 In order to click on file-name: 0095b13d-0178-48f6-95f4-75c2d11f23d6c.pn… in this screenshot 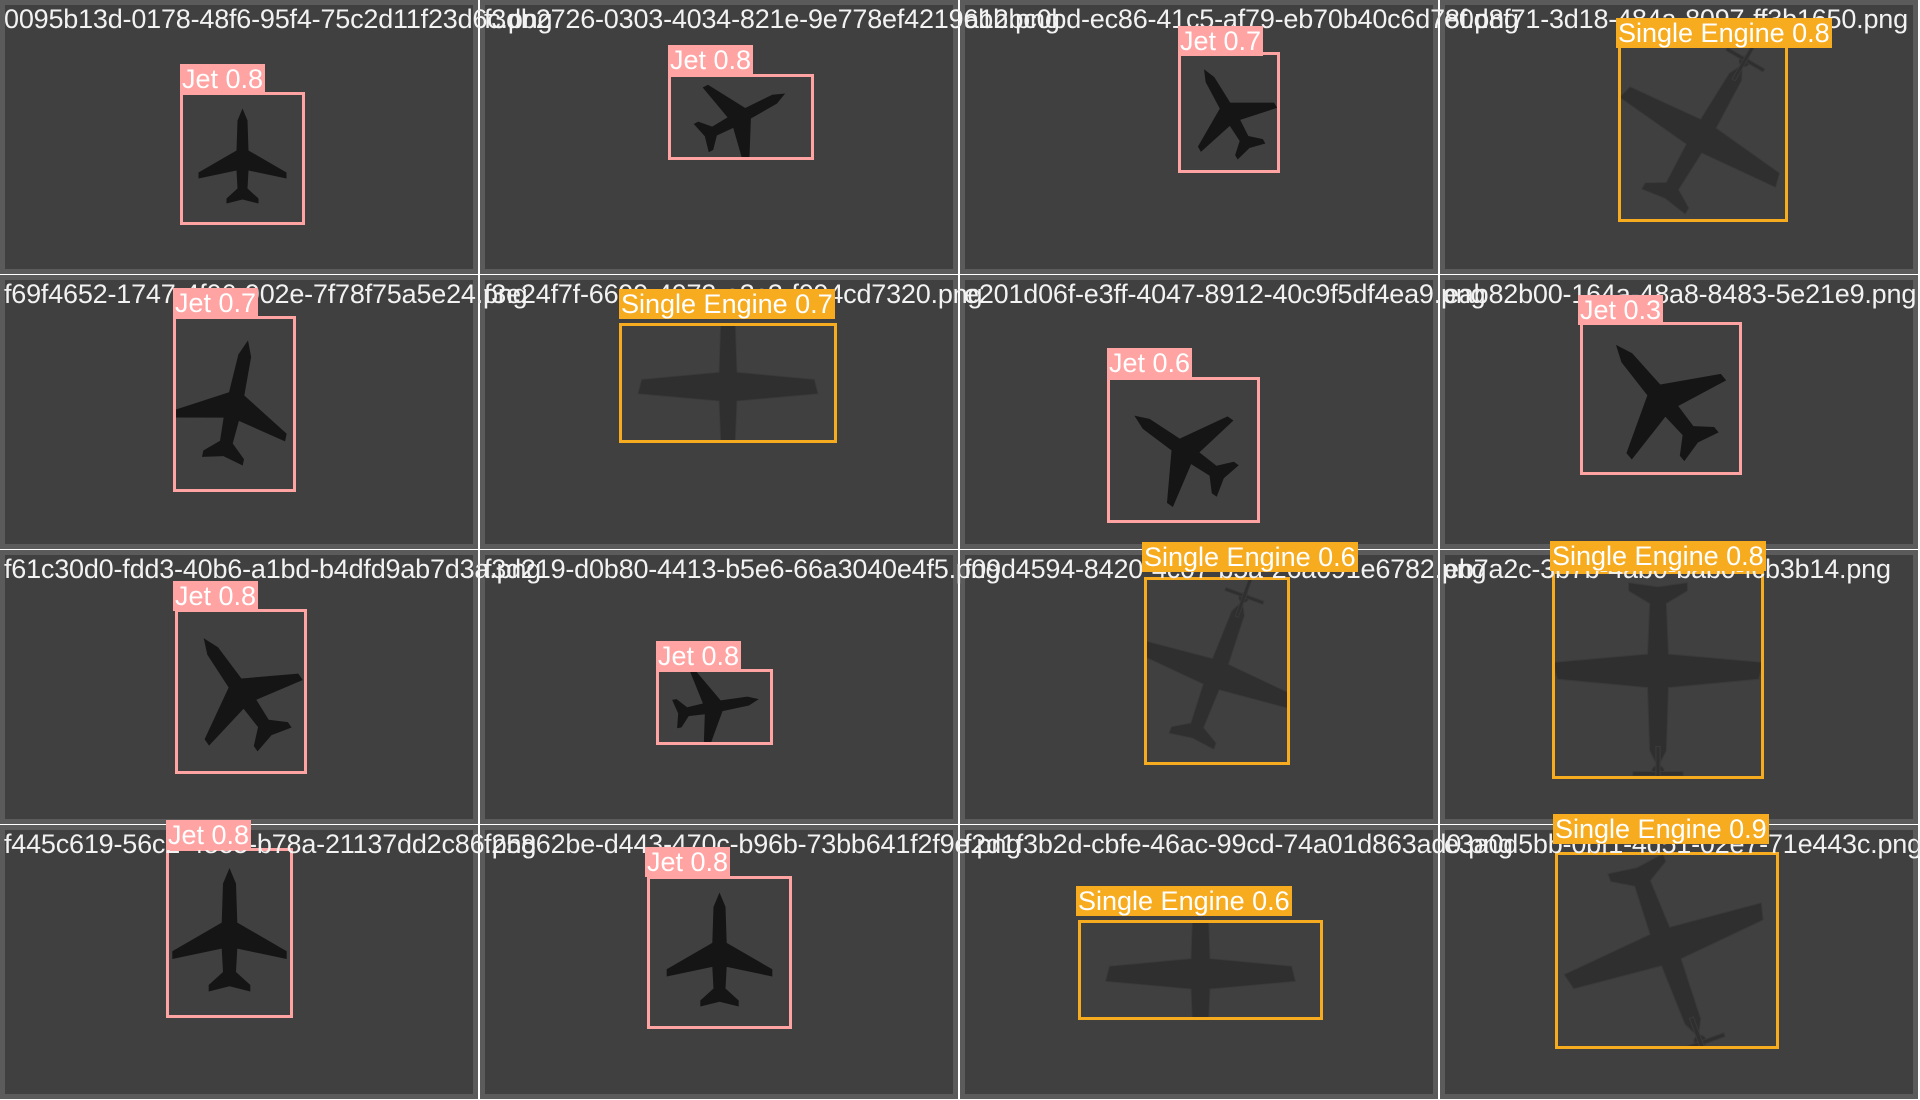, I will do `click(278, 19)`.